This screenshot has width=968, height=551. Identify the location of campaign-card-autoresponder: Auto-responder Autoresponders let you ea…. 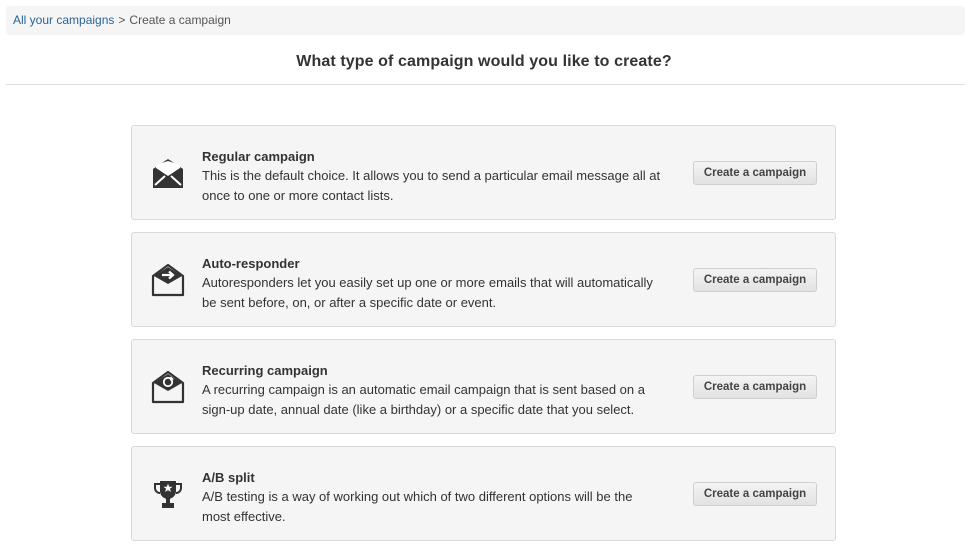
(483, 279).